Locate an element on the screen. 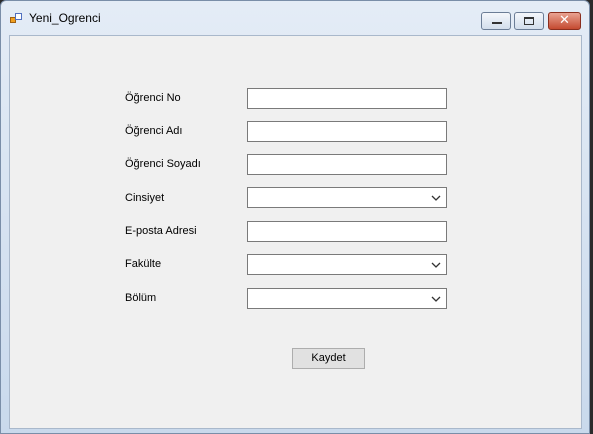 The image size is (593, 434). minimize-button is located at coordinates (496, 21).